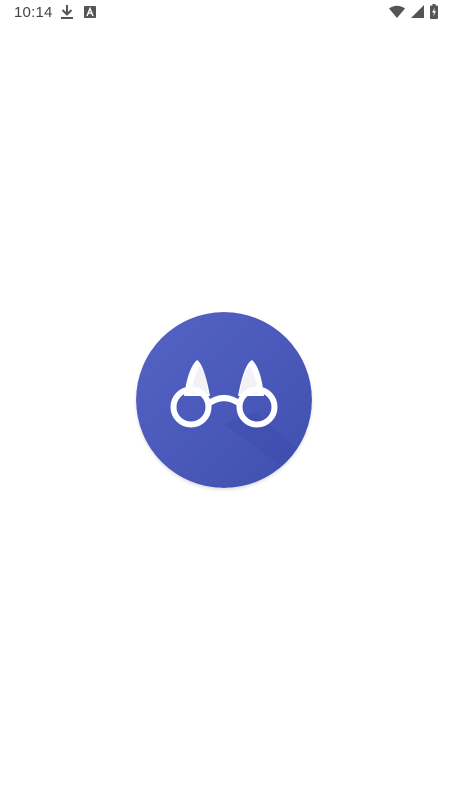  Describe the element at coordinates (67, 12) in the screenshot. I see `download-icon` at that location.